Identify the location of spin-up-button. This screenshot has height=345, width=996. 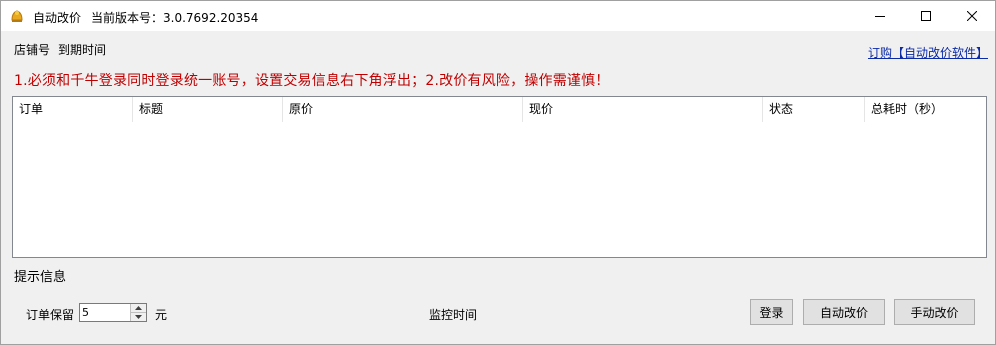
(138, 308).